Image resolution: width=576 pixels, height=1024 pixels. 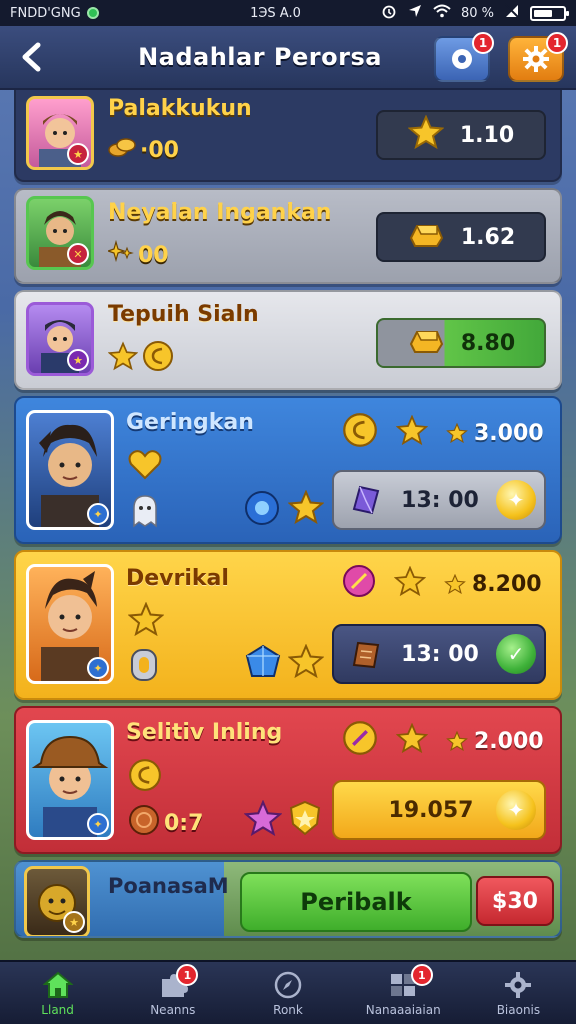 I want to click on pink-orb-icon, so click(x=359, y=584).